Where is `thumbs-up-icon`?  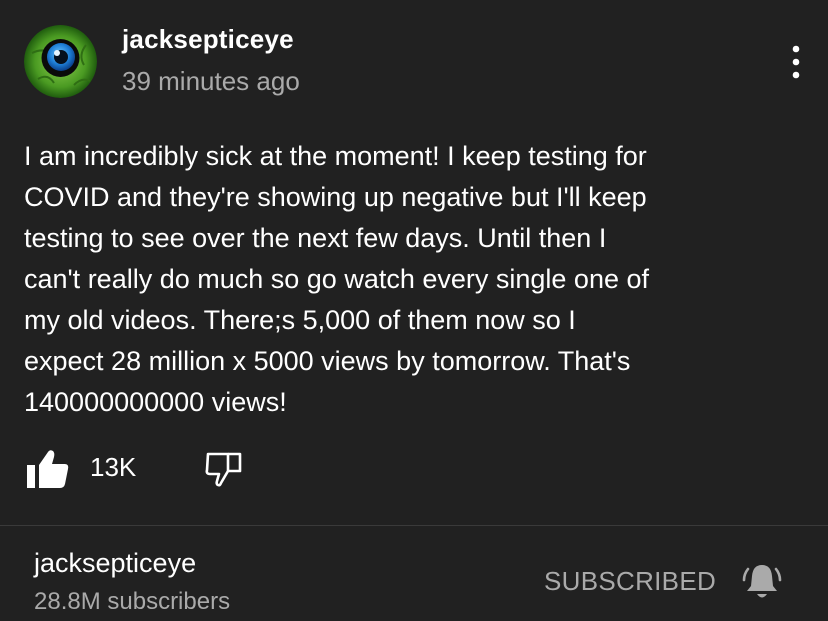
thumbs-up-icon is located at coordinates (48, 469).